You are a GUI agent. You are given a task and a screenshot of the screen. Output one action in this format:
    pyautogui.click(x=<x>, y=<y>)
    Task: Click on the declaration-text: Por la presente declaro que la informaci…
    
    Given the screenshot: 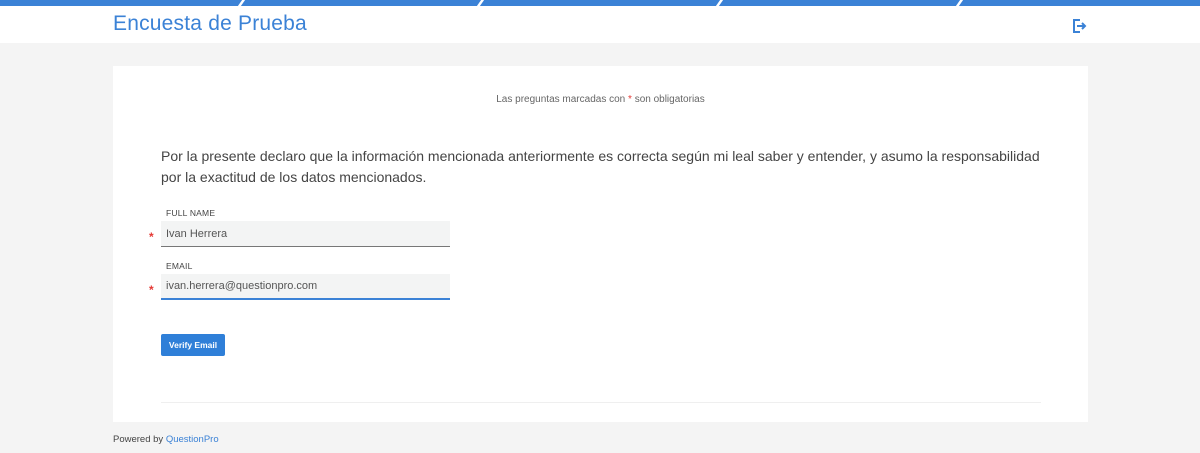 What is the action you would take?
    pyautogui.click(x=600, y=166)
    